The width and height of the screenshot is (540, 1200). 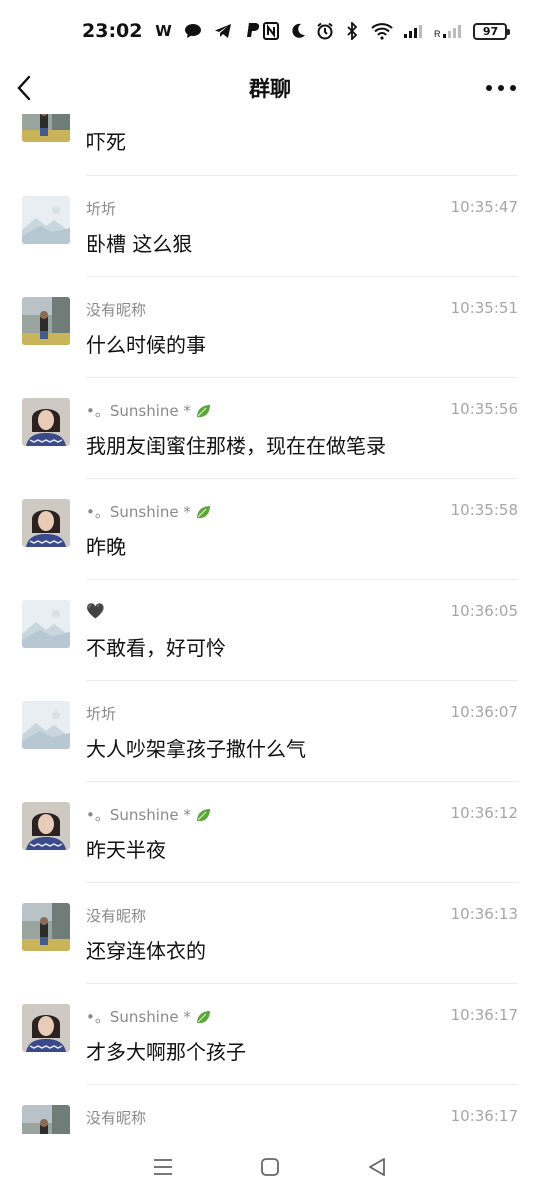 I want to click on message-text: 大人吵架拿孩子撒什么气, so click(x=196, y=749).